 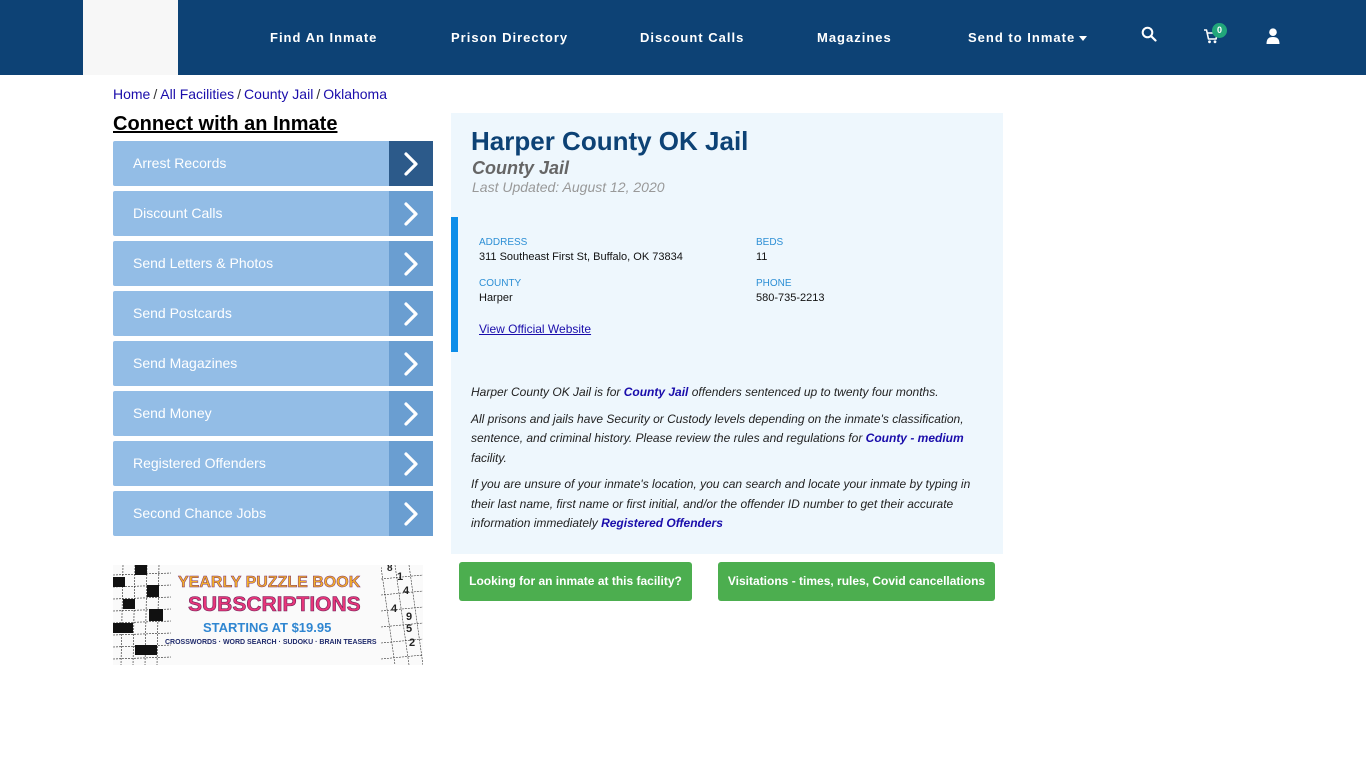 What do you see at coordinates (915, 438) in the screenshot?
I see `county-medium-link: County - medium` at bounding box center [915, 438].